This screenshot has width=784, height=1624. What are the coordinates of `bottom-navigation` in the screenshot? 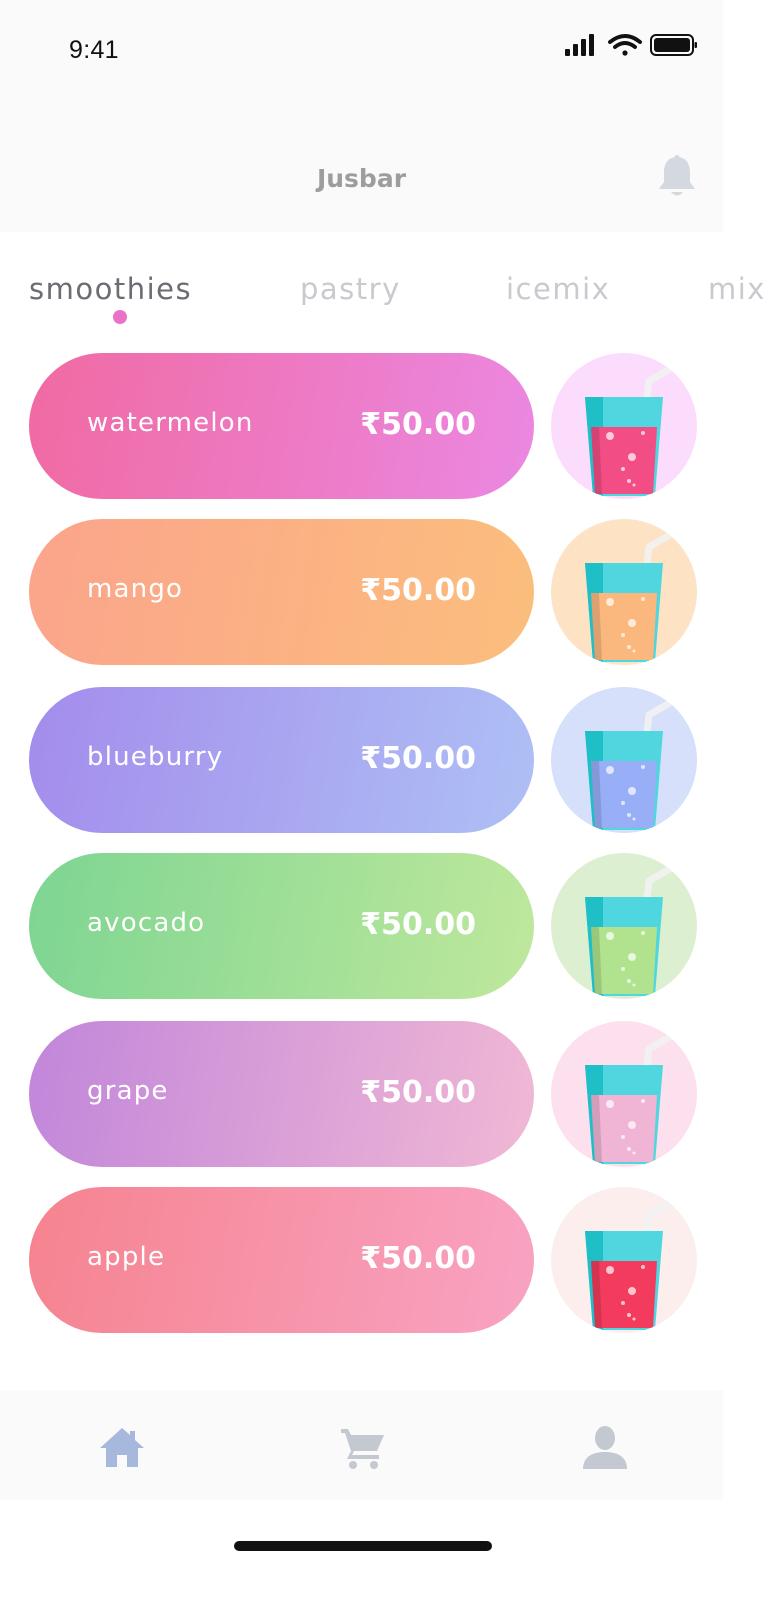 It's located at (361, 1445).